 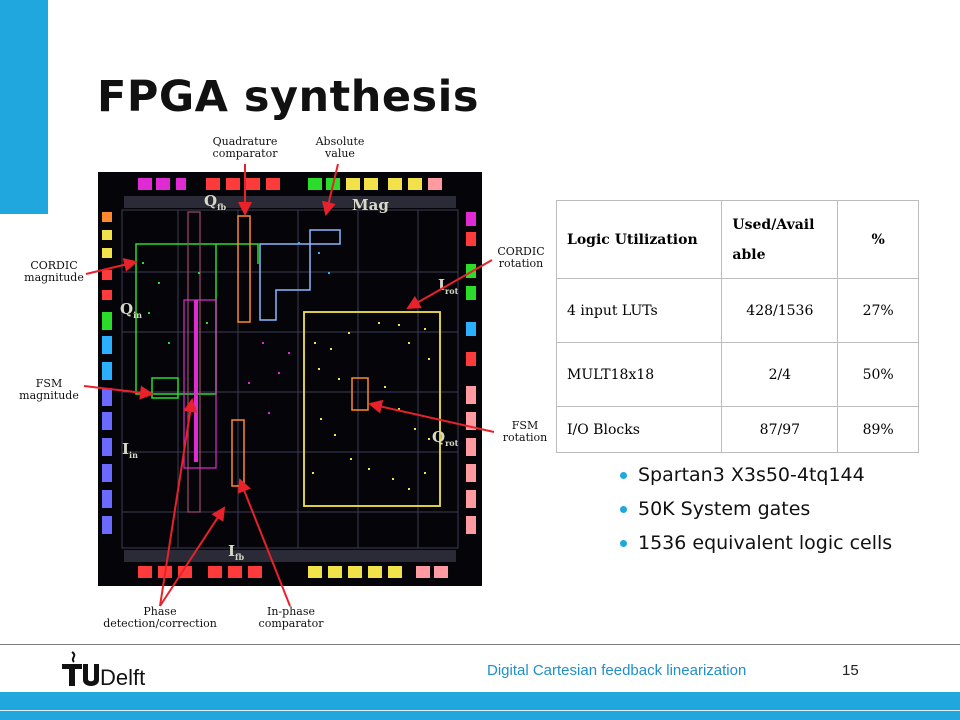 I want to click on list-item: 50K System gates, so click(x=756, y=509).